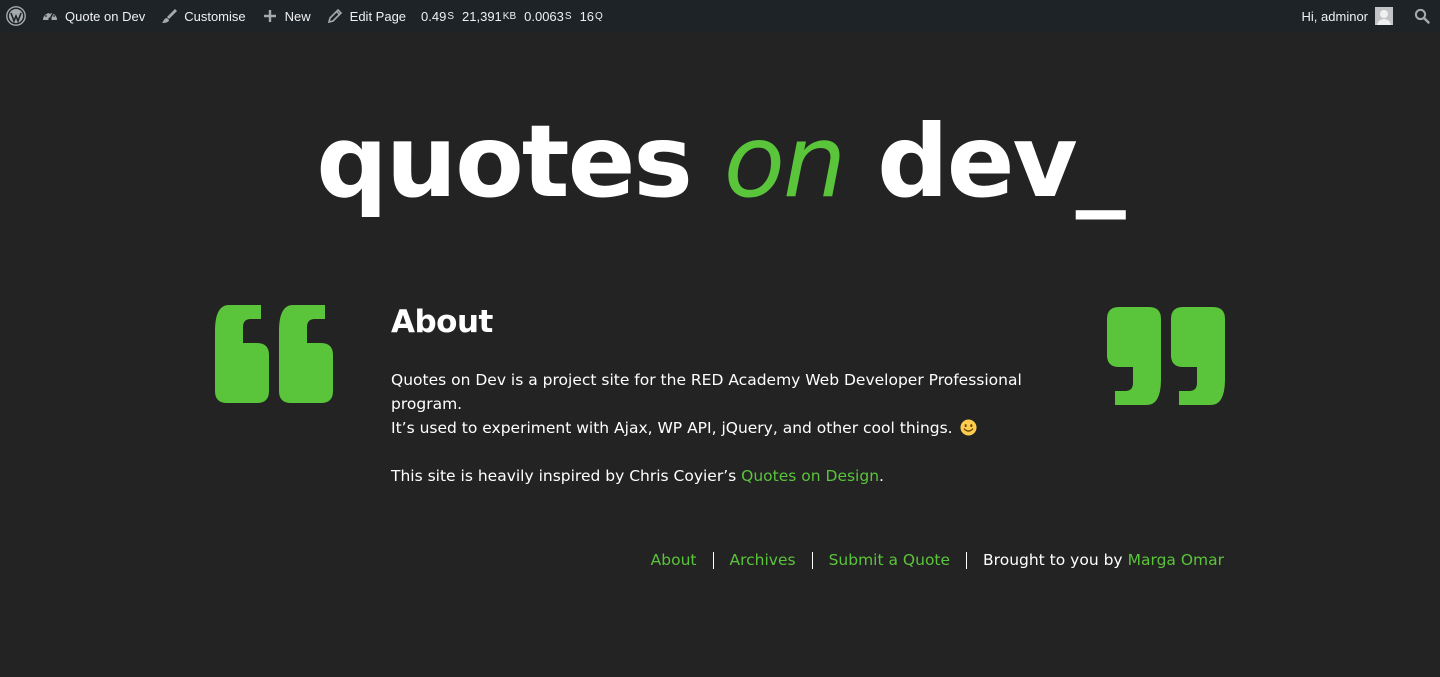  I want to click on query-time-stat: 0.0063 S, so click(547, 16).